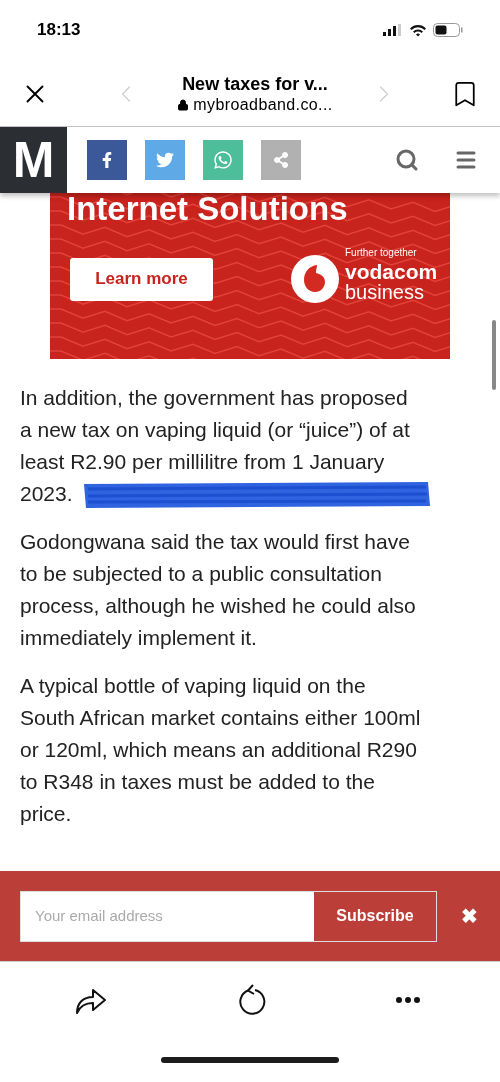 The height and width of the screenshot is (1082, 500). What do you see at coordinates (494, 355) in the screenshot?
I see `scrollbar` at bounding box center [494, 355].